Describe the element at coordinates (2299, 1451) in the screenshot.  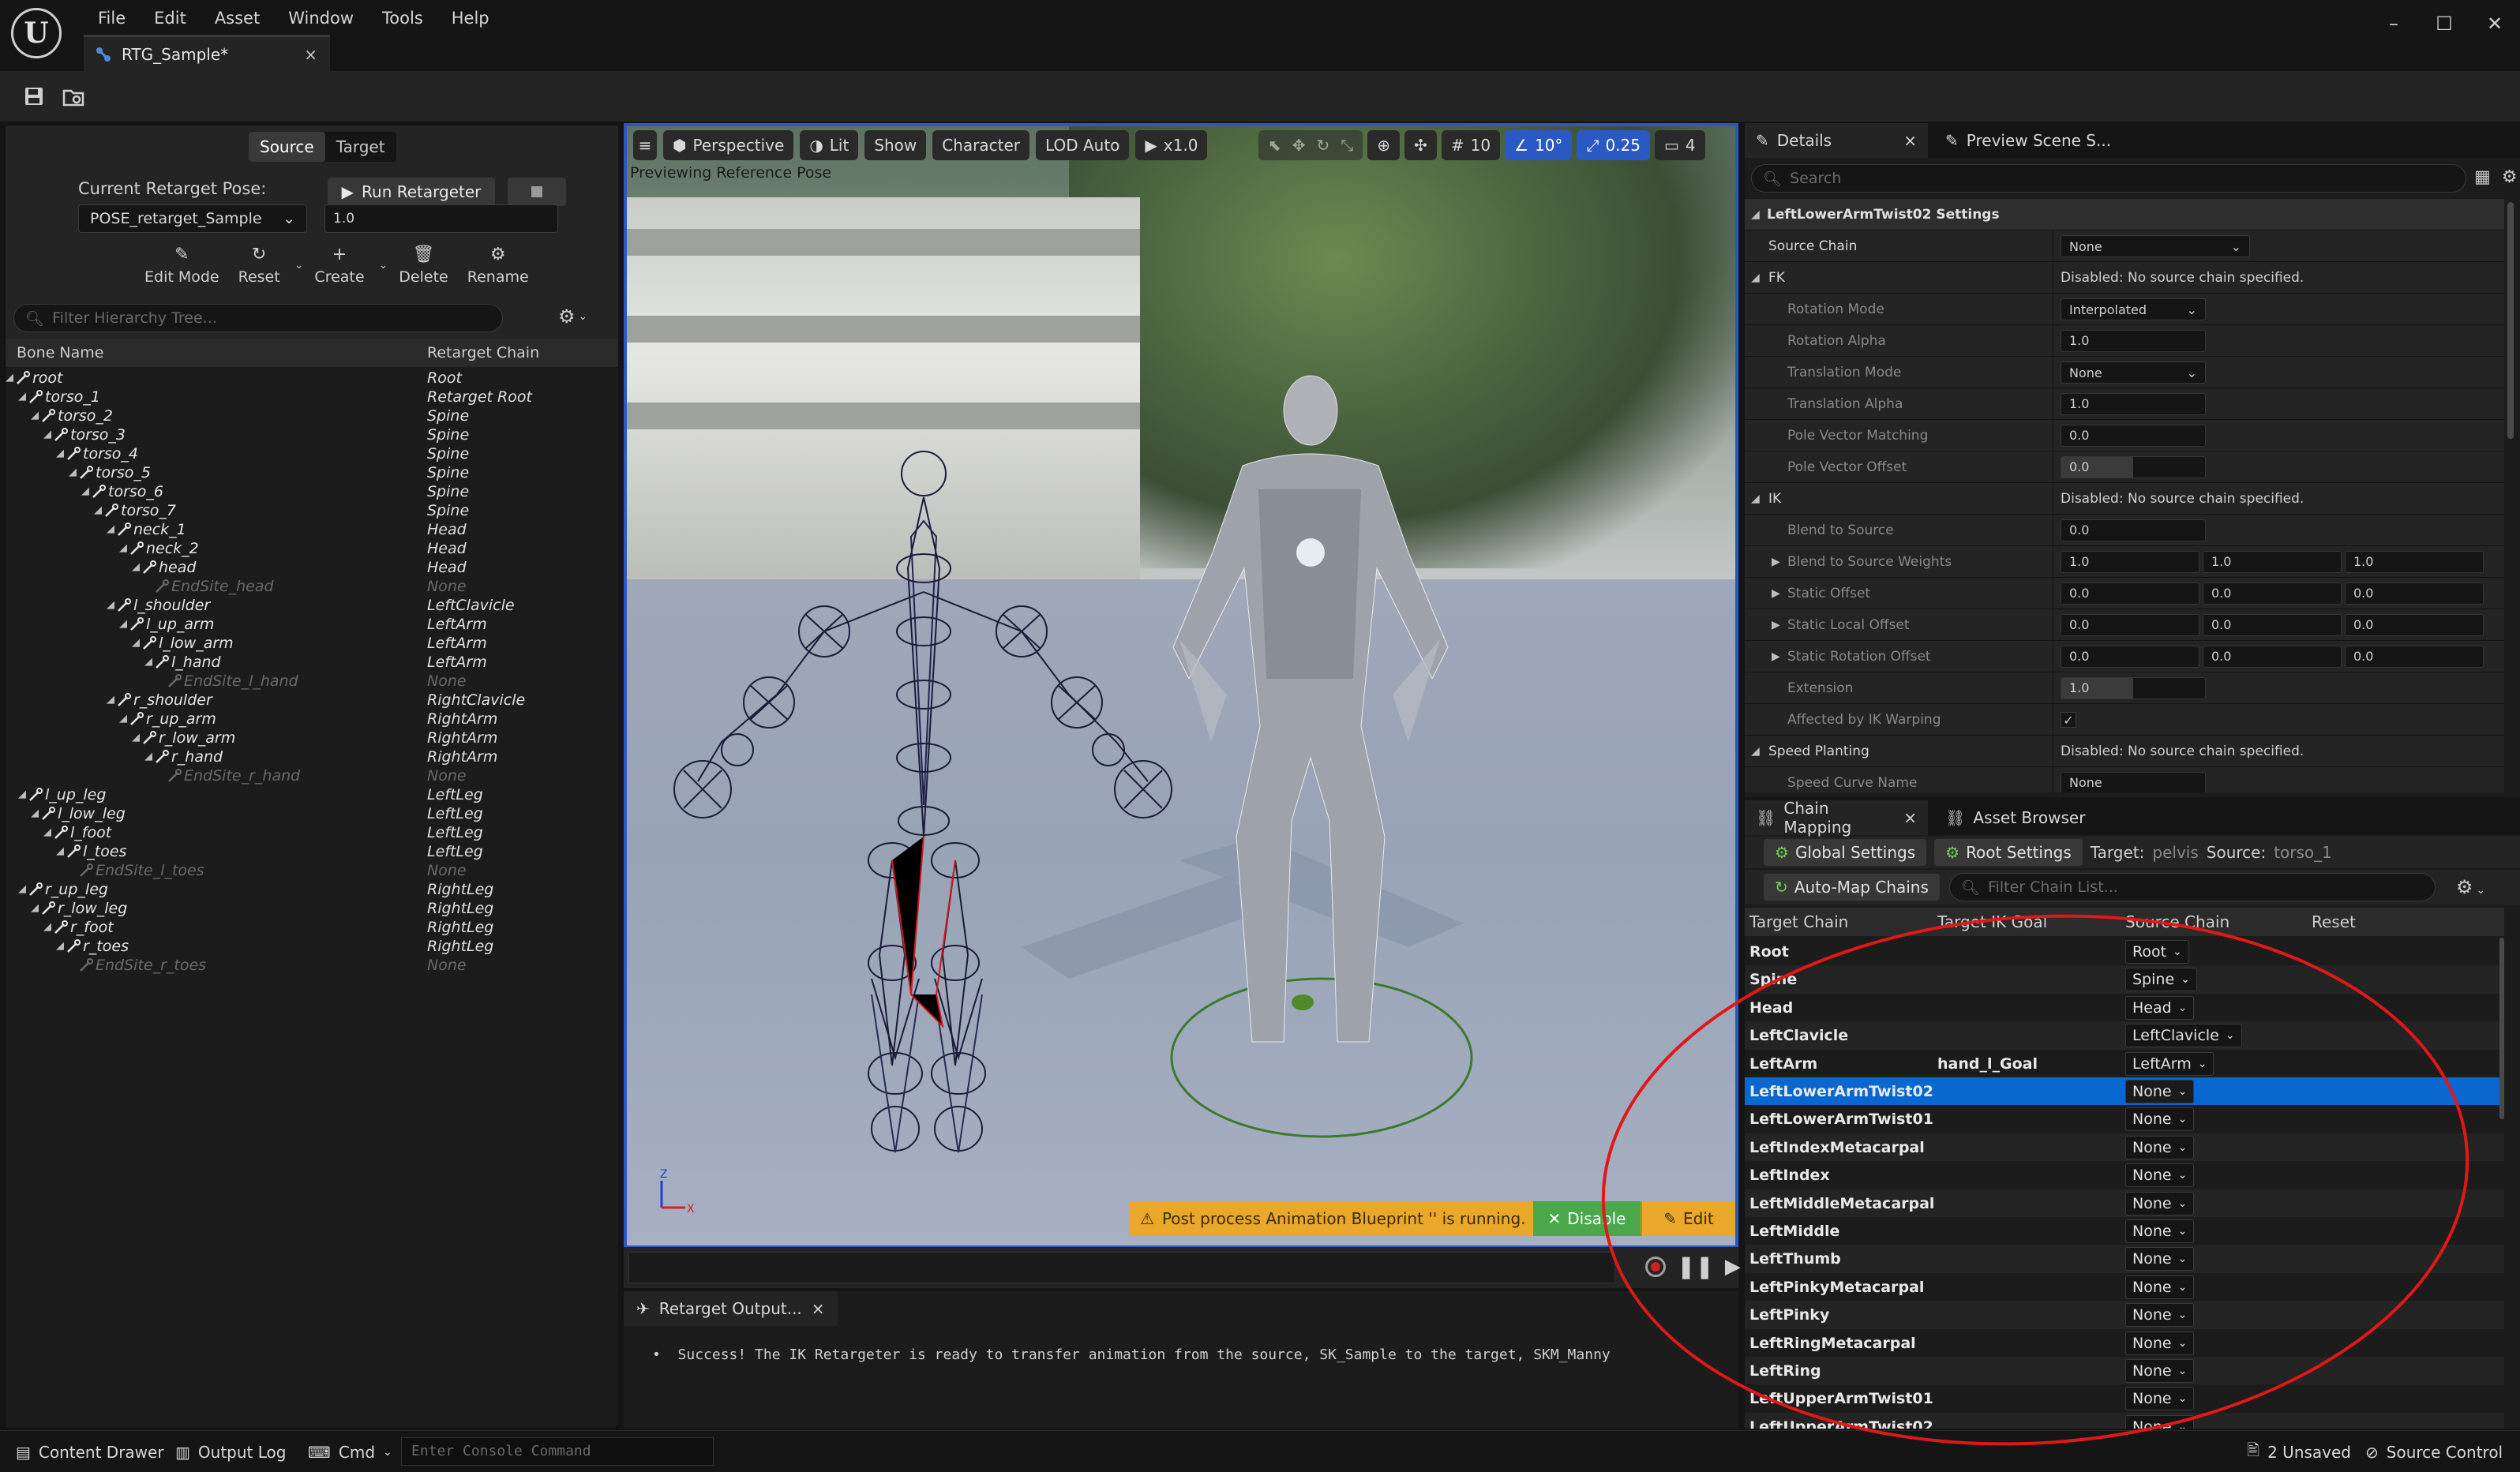
I see `unsaved-button: 🖹 2 Unsaved` at that location.